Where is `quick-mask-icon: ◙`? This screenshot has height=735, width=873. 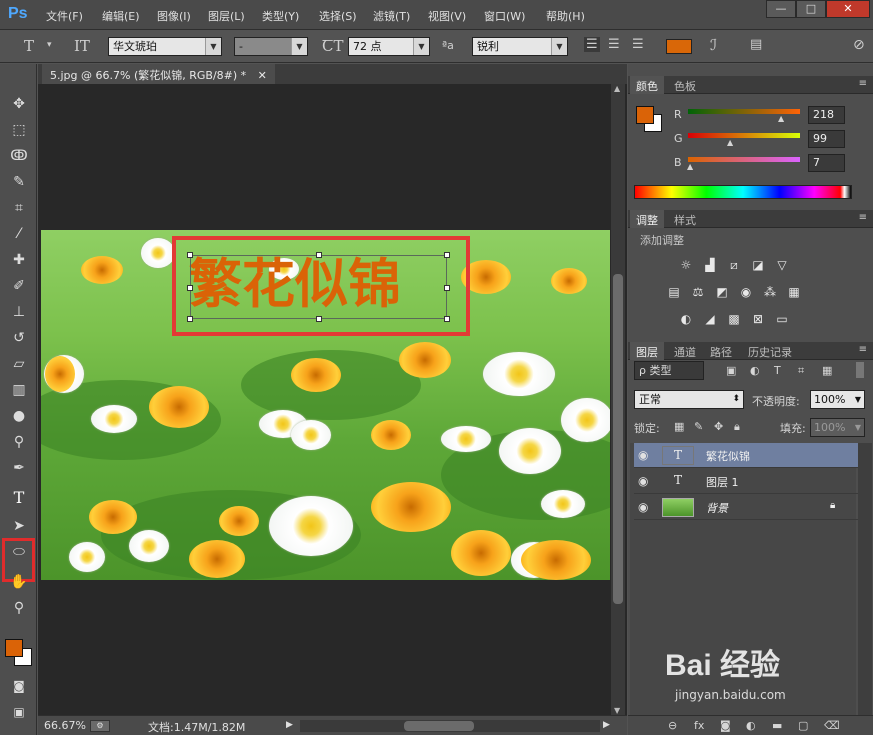
quick-mask-icon: ◙ is located at coordinates (19, 686).